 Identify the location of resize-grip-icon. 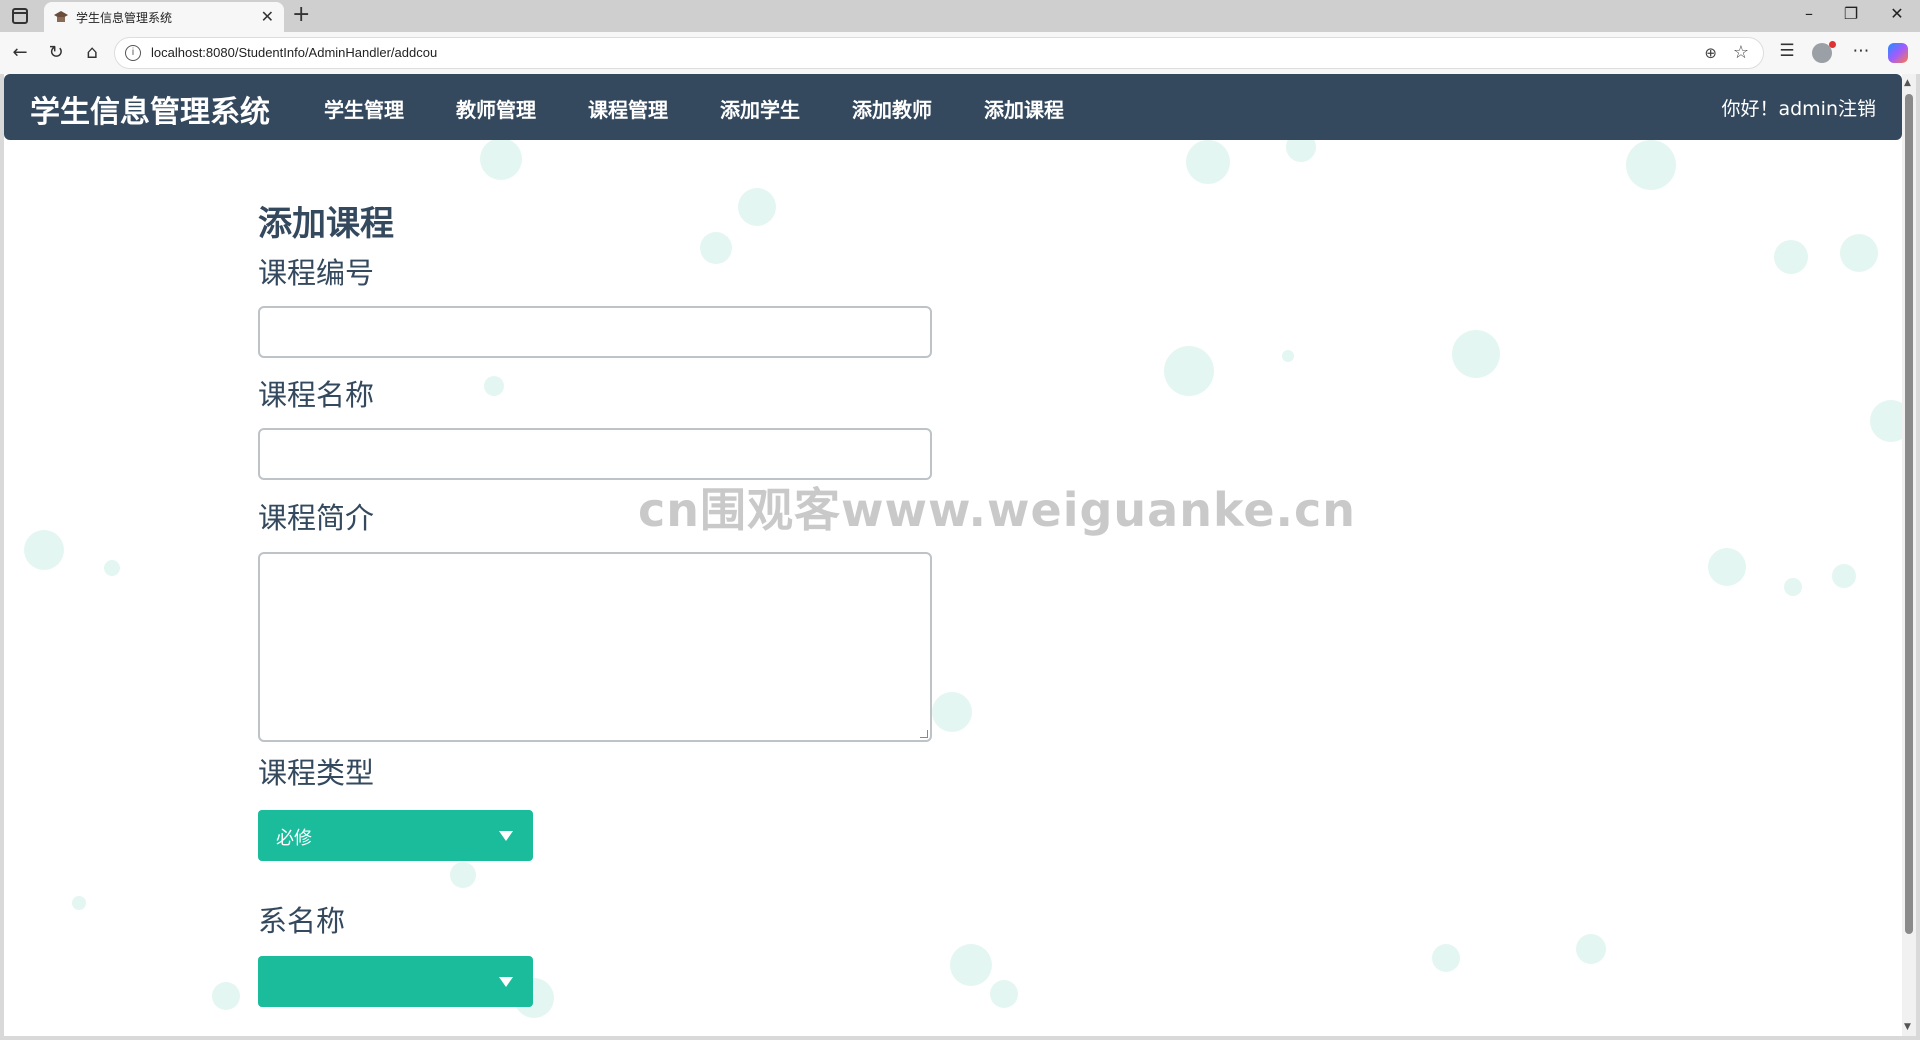
(924, 734).